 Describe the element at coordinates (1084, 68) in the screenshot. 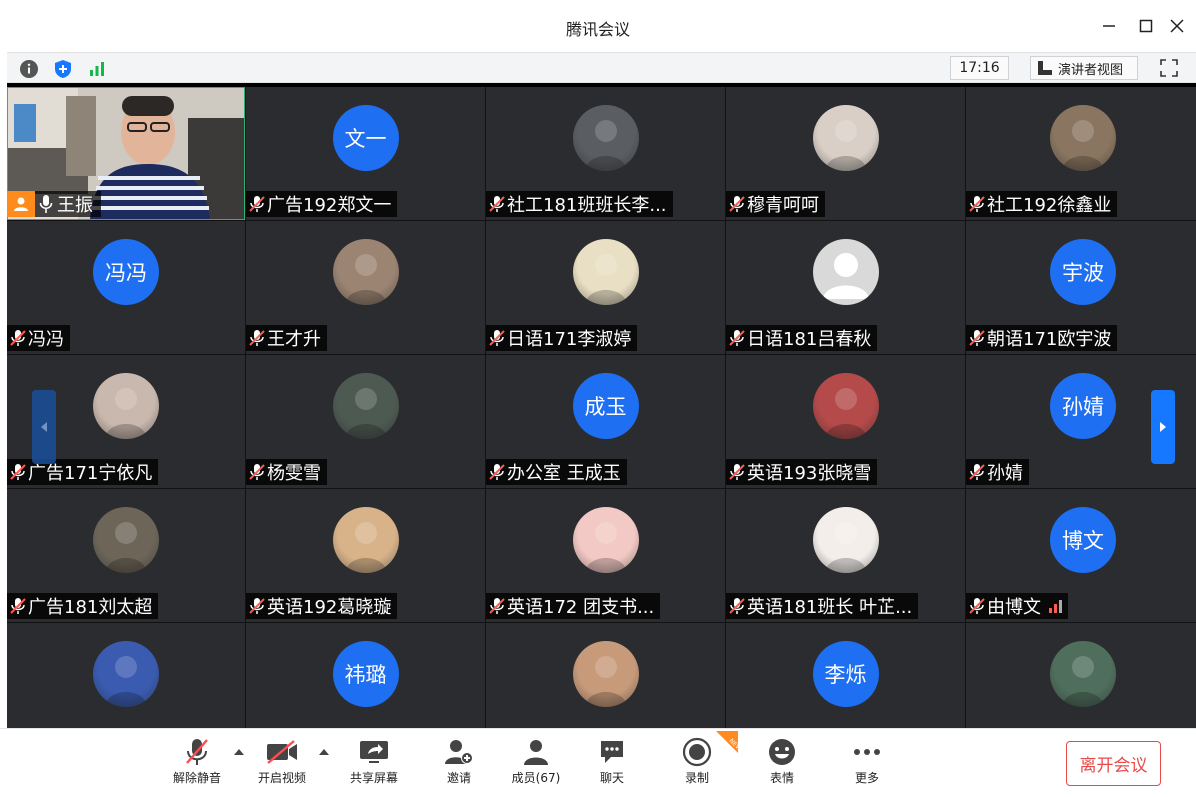

I see `speaker-view-button: 演讲者视图` at that location.